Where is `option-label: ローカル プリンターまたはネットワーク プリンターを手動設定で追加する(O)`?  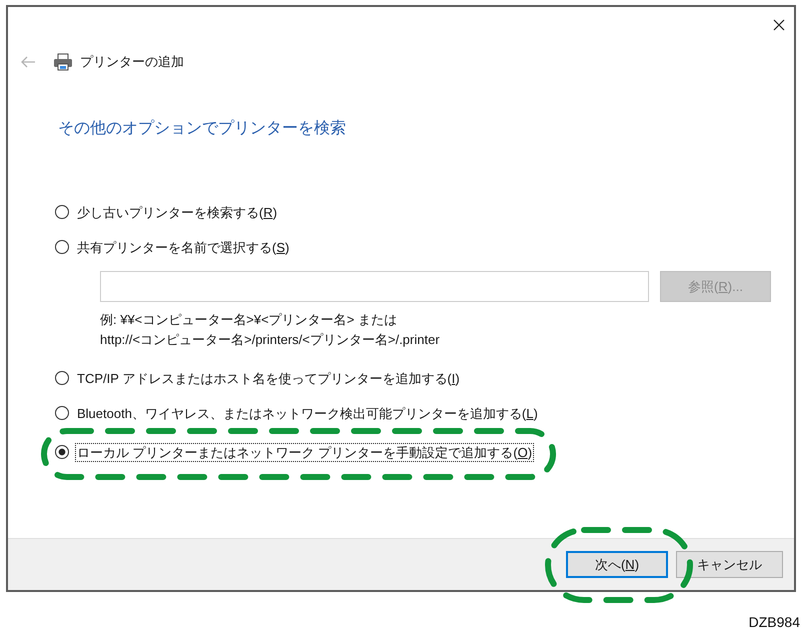 option-label: ローカル プリンターまたはネットワーク プリンターを手動設定で追加する(O) is located at coordinates (304, 452).